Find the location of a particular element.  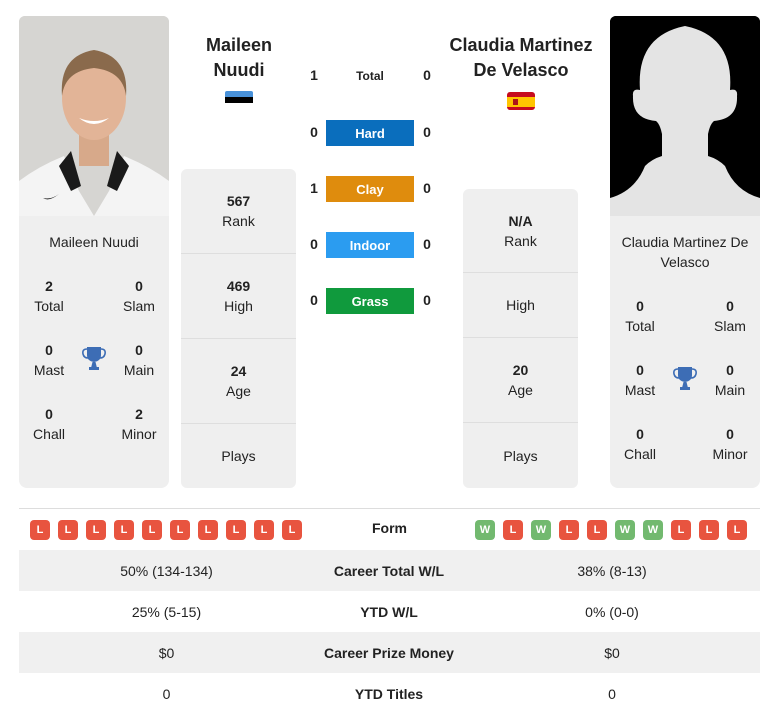

name-line: Maileen is located at coordinates (239, 45).